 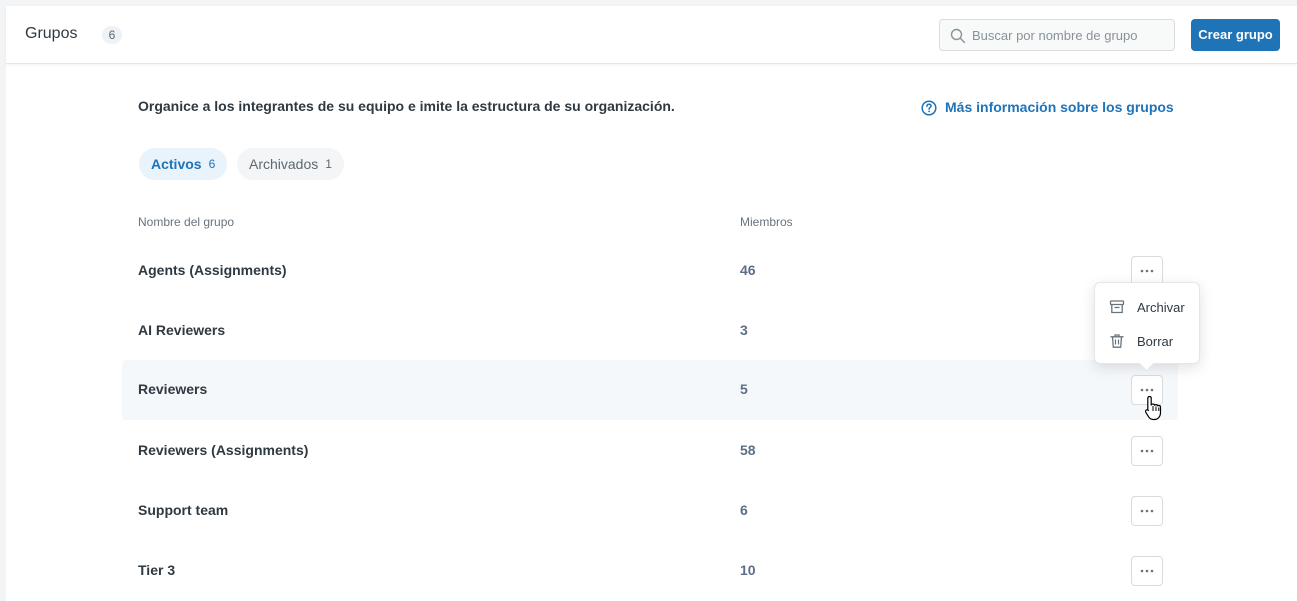 What do you see at coordinates (958, 36) in the screenshot?
I see `search-icon` at bounding box center [958, 36].